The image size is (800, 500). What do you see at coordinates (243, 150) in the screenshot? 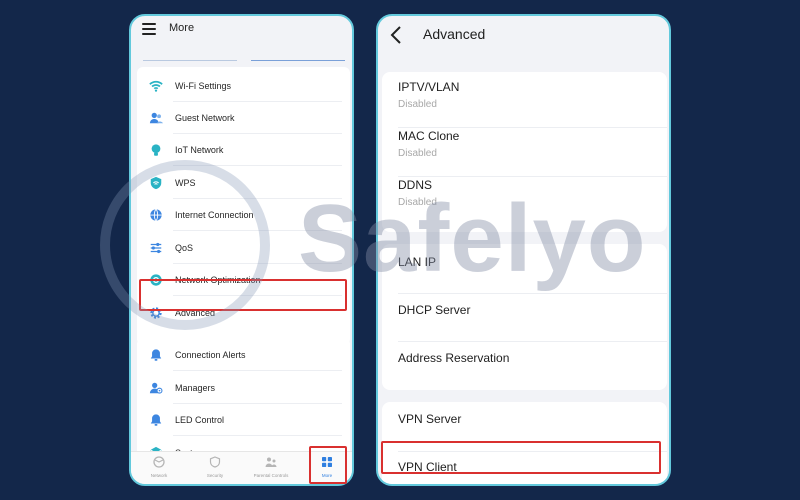
I see `menu-item-iot-network: IoT Network` at bounding box center [243, 150].